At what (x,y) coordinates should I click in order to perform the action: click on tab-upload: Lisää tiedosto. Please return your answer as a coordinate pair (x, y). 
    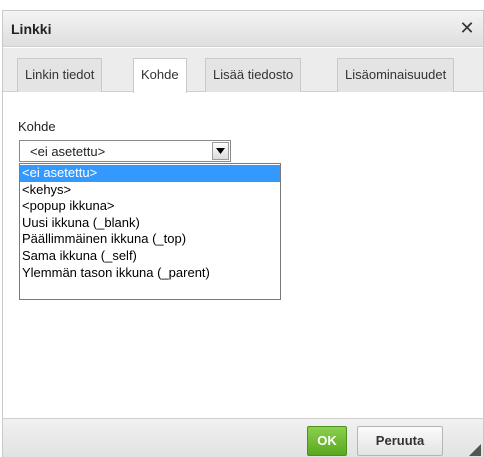
    Looking at the image, I should click on (253, 75).